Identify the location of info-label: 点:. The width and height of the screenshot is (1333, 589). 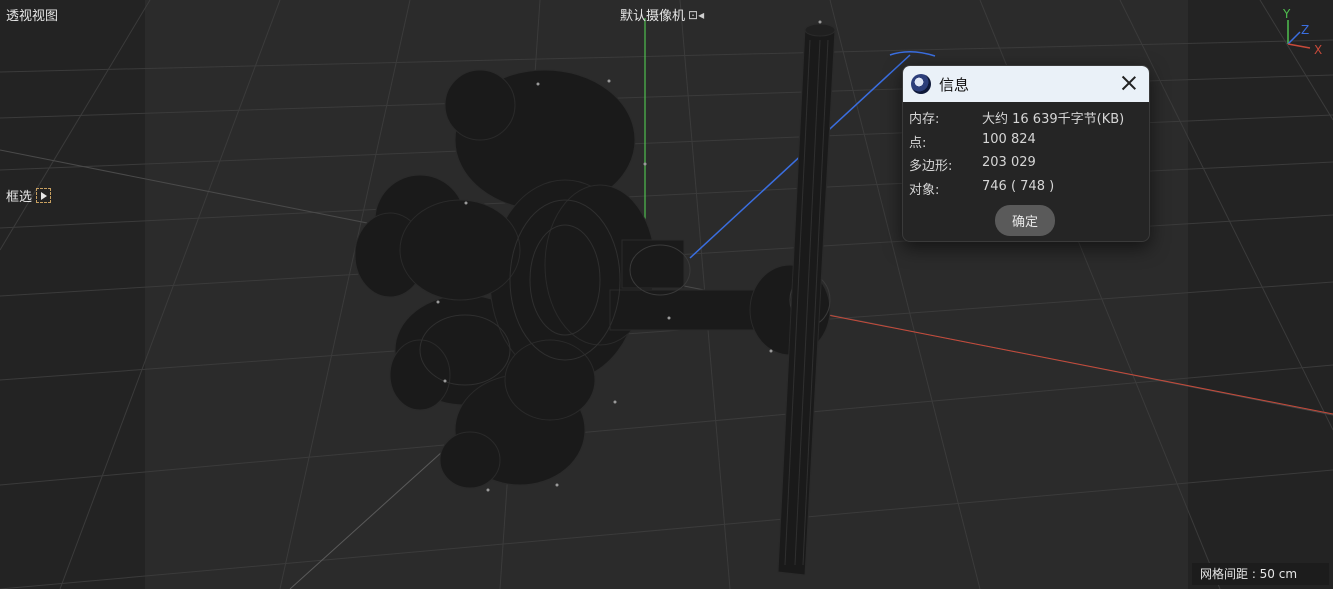
(918, 143).